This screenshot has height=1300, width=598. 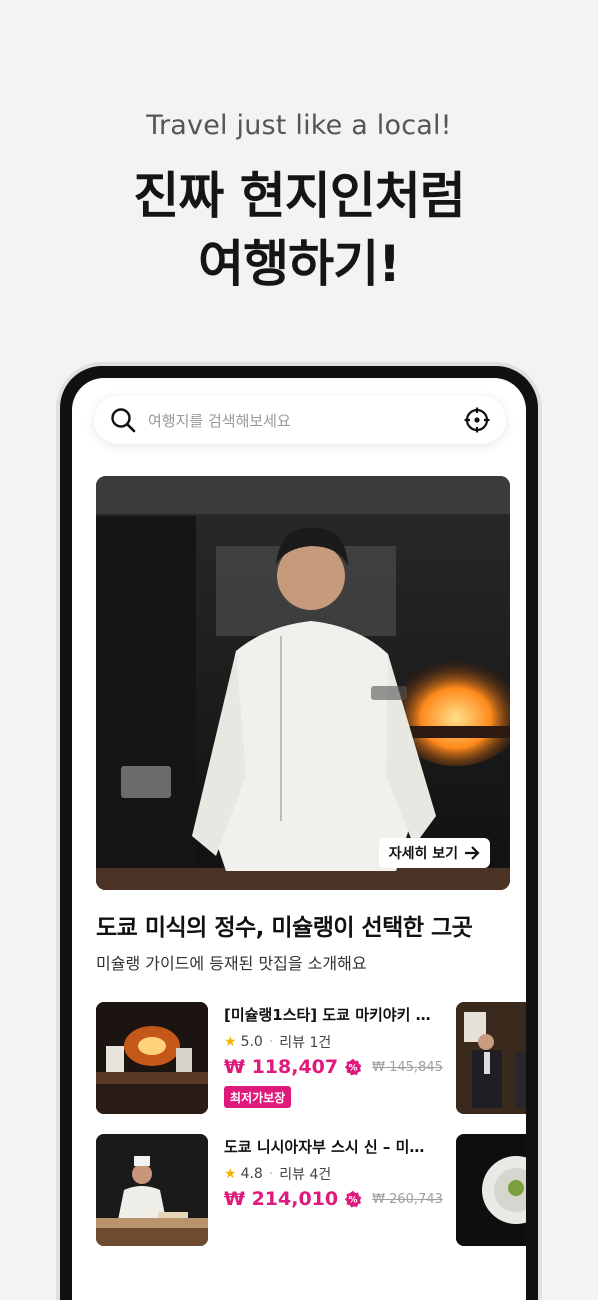 What do you see at coordinates (281, 1199) in the screenshot?
I see `sale-price: ₩ 214,010` at bounding box center [281, 1199].